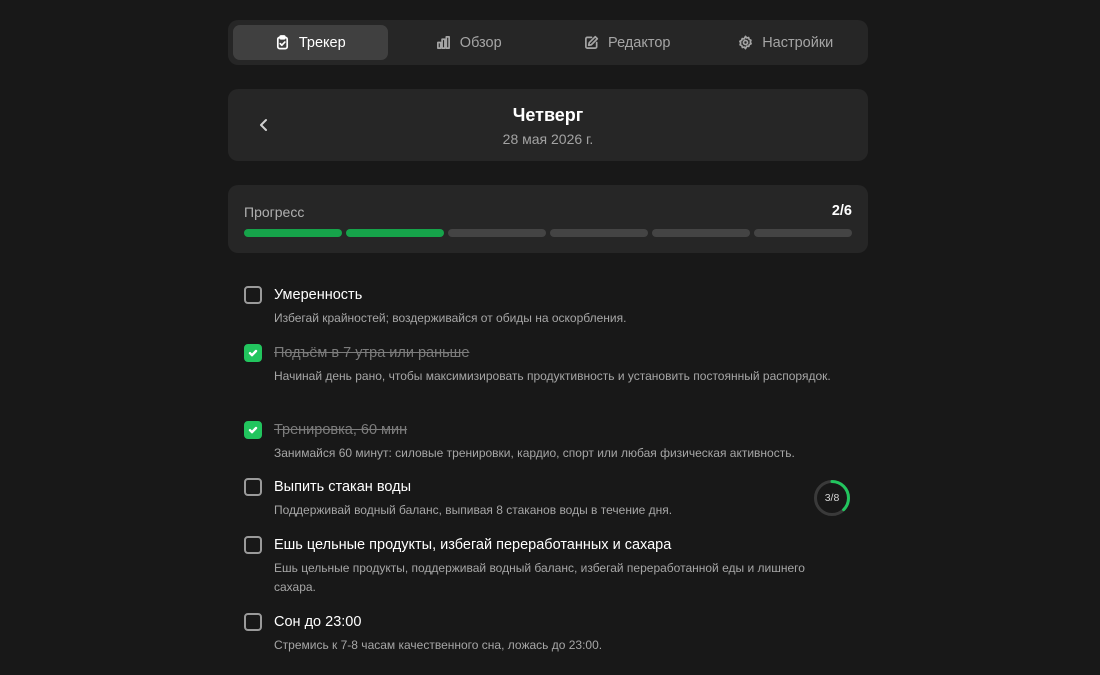  I want to click on tab-editor: Редактор, so click(627, 42).